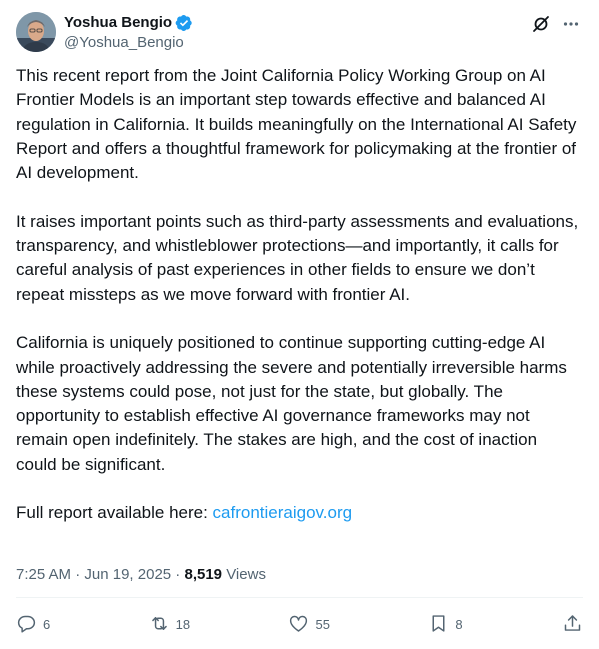 The image size is (599, 649). I want to click on bookmark-button: 8, so click(445, 625).